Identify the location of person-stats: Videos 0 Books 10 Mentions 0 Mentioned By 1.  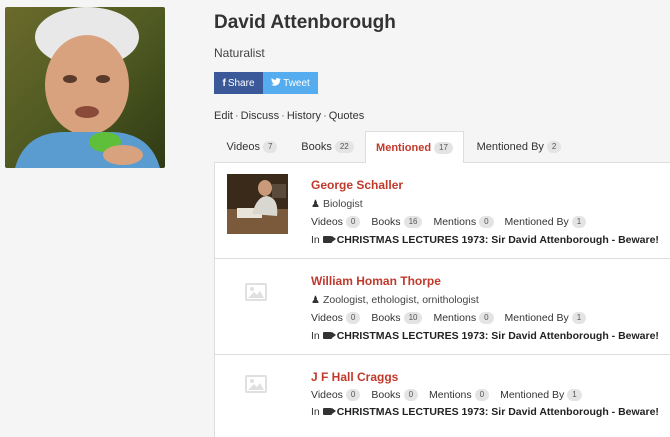
(454, 318).